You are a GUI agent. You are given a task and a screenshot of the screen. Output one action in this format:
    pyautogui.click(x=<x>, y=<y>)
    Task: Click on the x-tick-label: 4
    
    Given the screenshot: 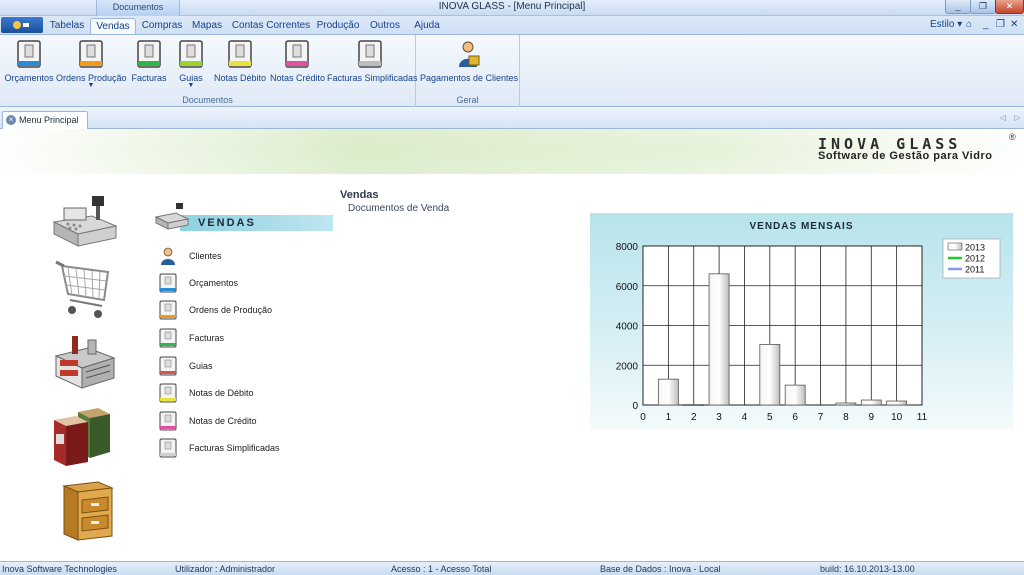 What is the action you would take?
    pyautogui.click(x=745, y=417)
    